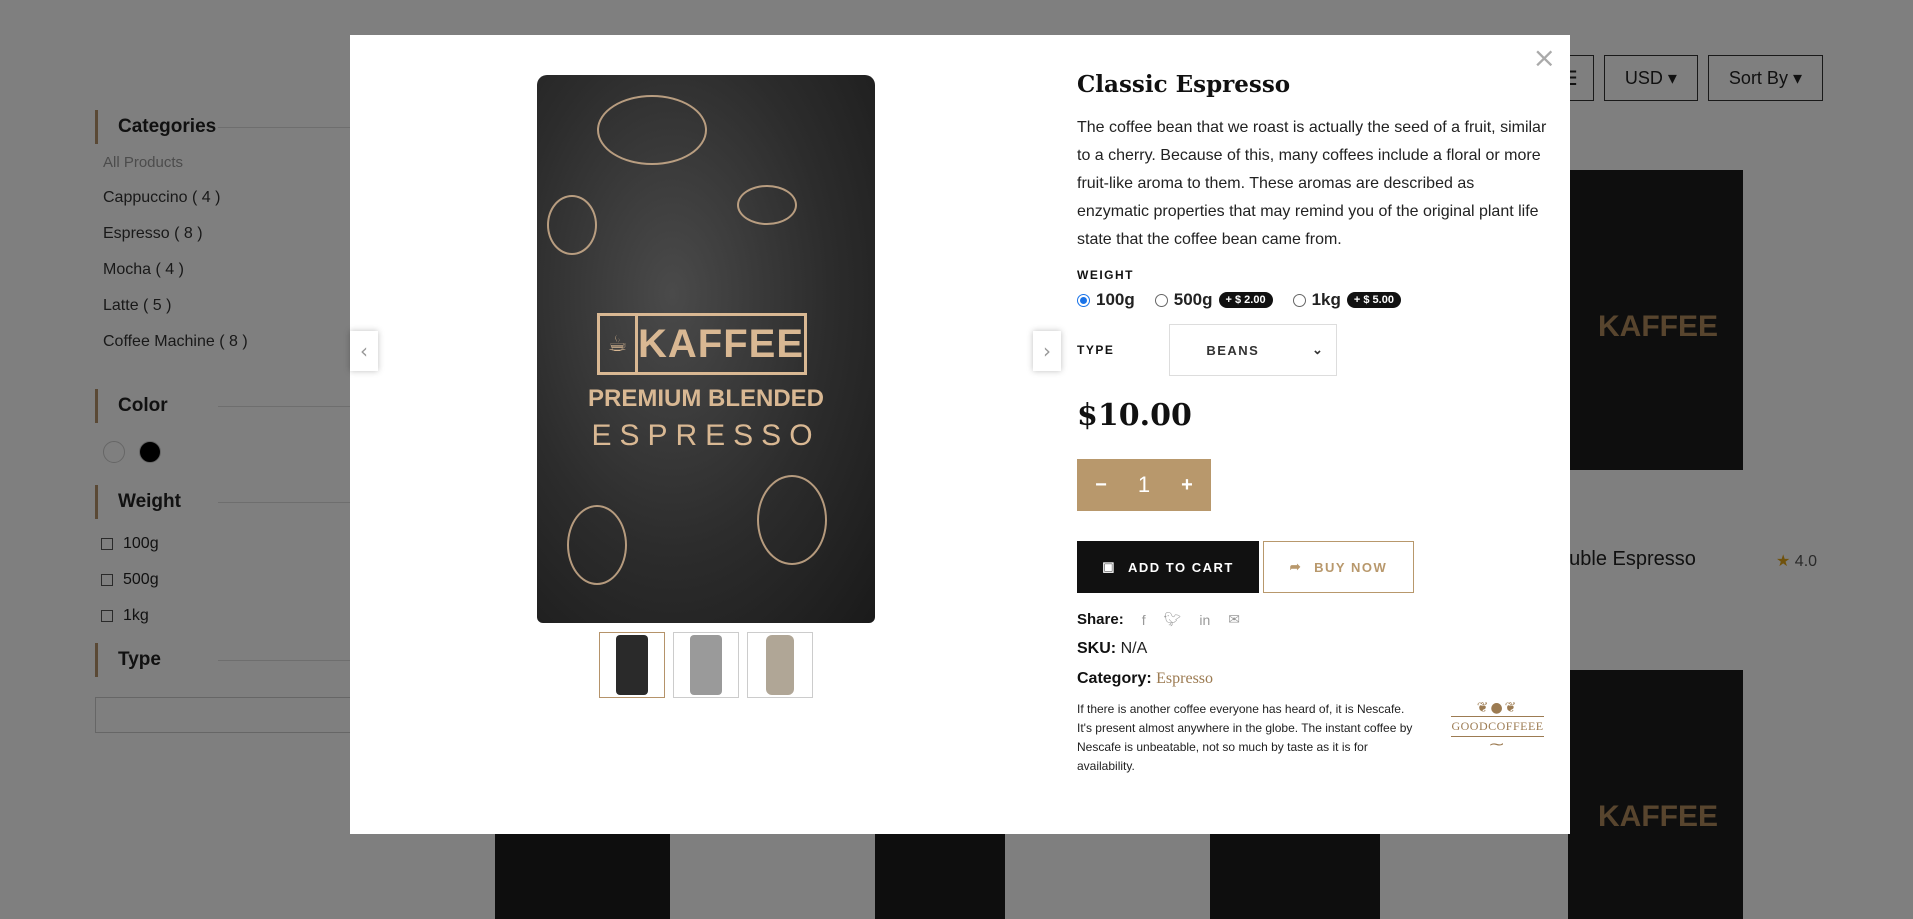 This screenshot has width=1913, height=919. I want to click on price-modifier-badge: + $ 5.00, so click(1373, 300).